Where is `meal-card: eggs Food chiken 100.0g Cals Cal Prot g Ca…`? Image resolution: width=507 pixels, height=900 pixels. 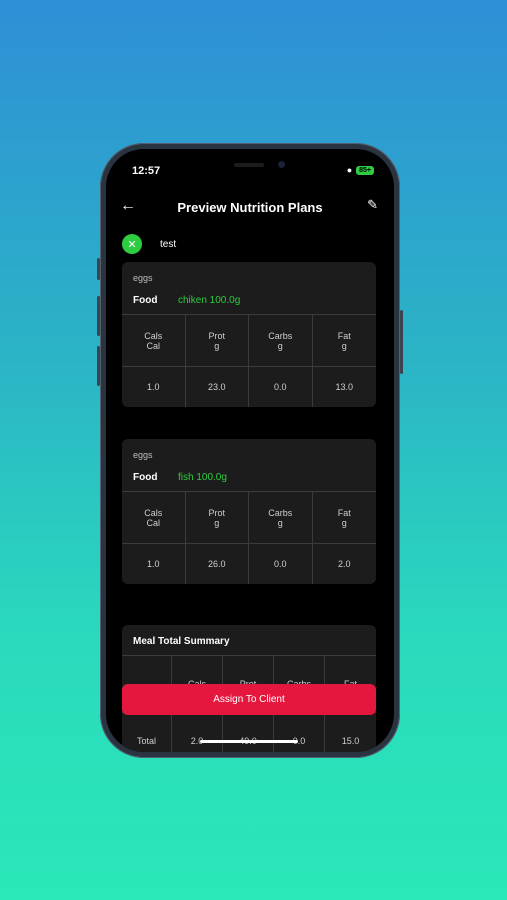
meal-card: eggs Food chiken 100.0g Cals Cal Prot g Ca… is located at coordinates (249, 334).